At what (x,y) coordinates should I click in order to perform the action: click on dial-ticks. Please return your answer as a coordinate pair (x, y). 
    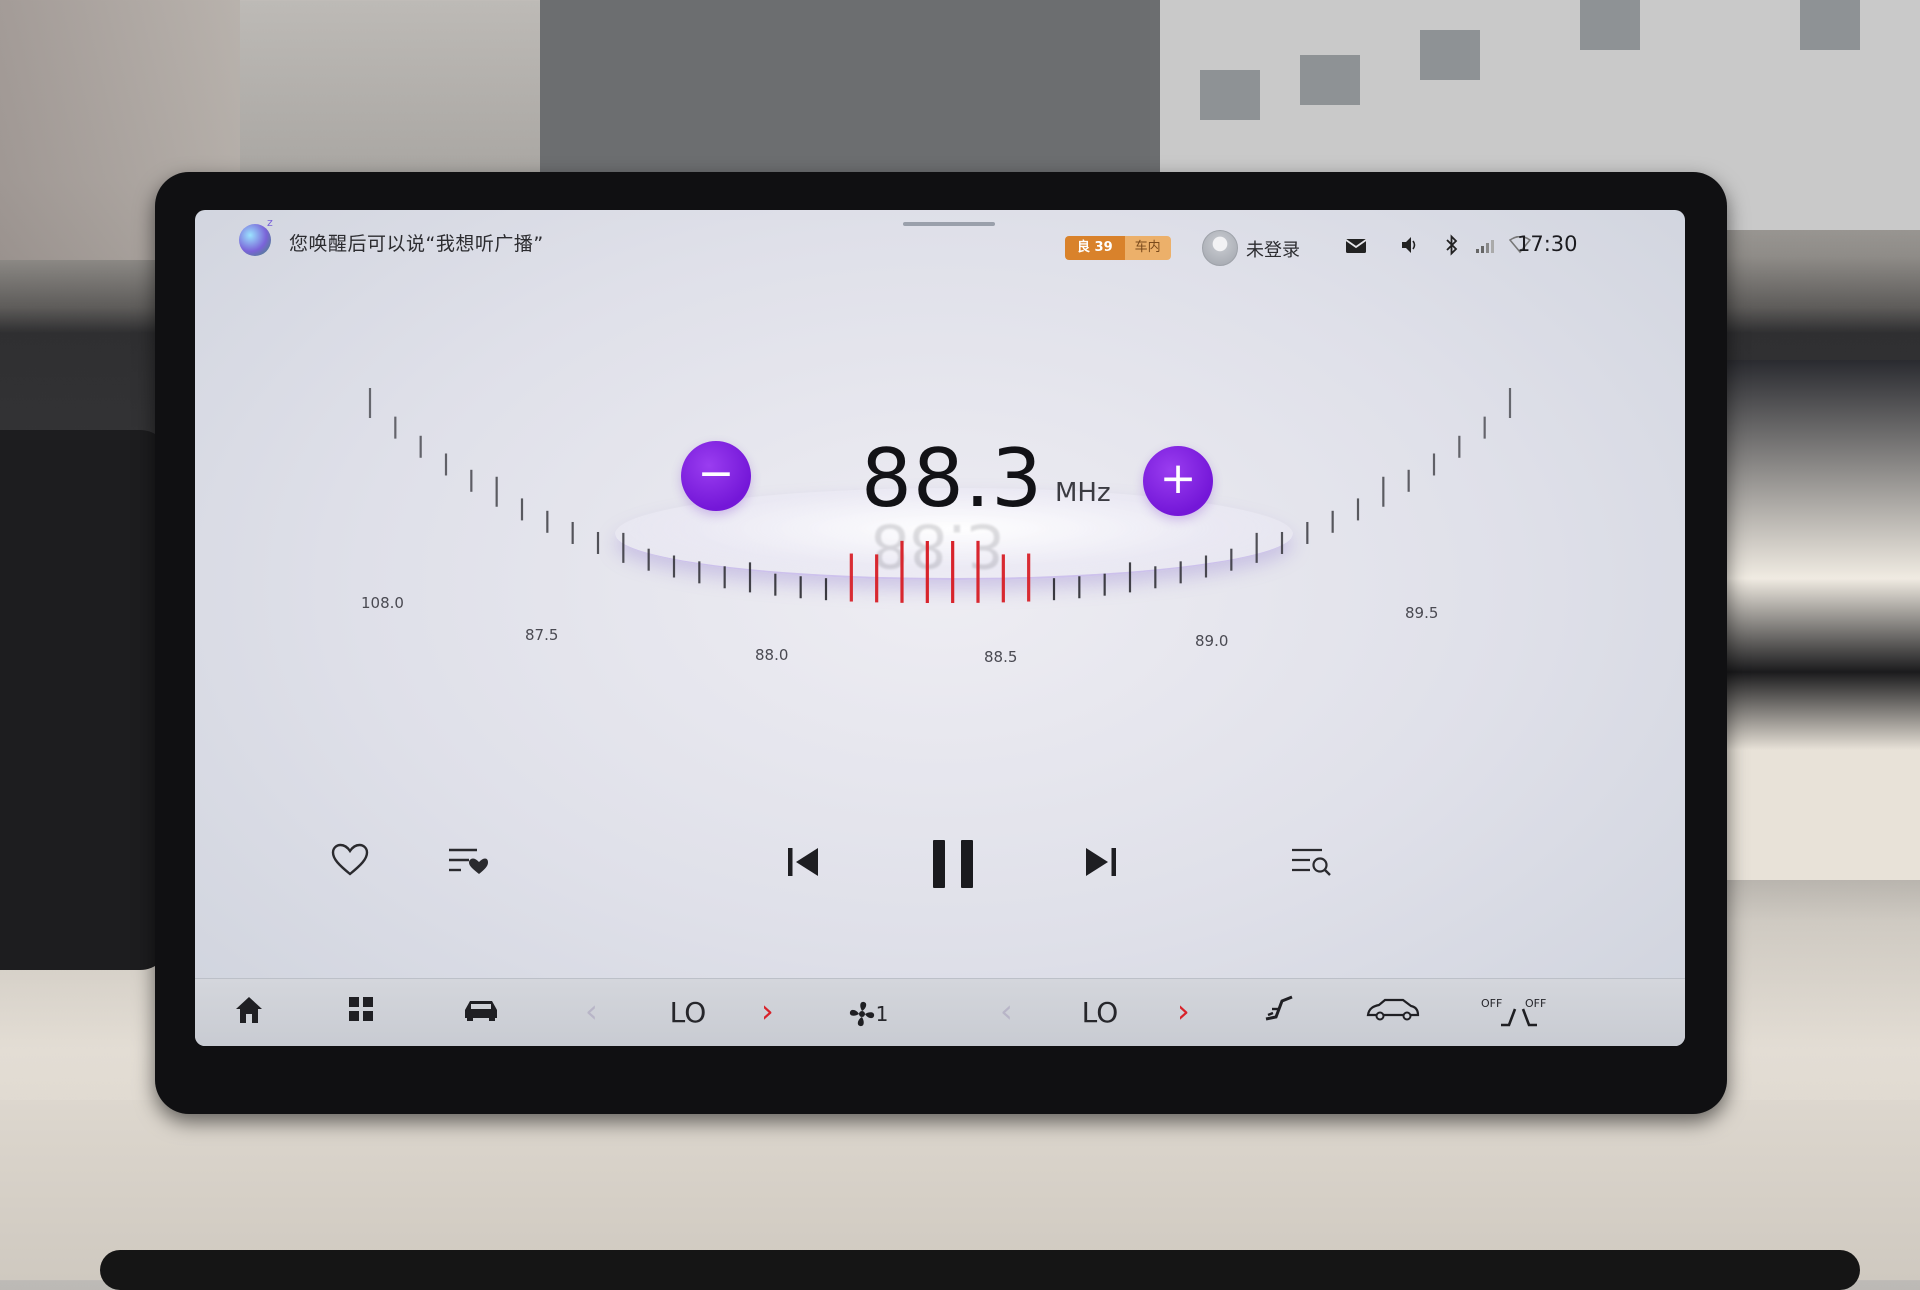
    Looking at the image, I should click on (940, 495).